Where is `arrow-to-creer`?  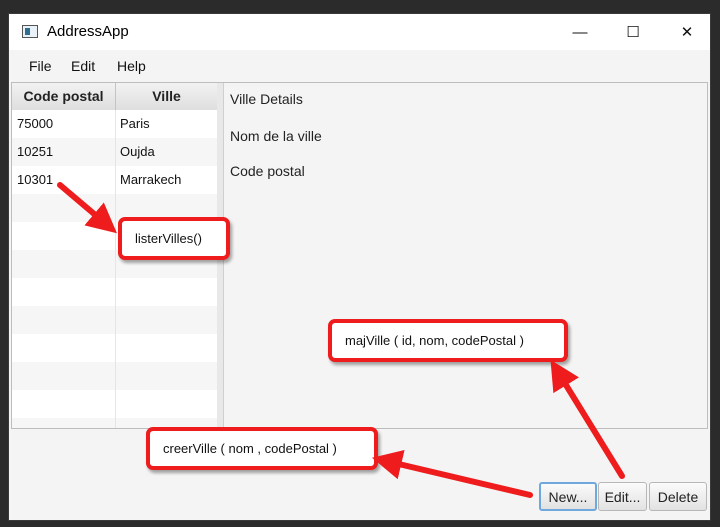
arrow-to-creer is located at coordinates (452, 473).